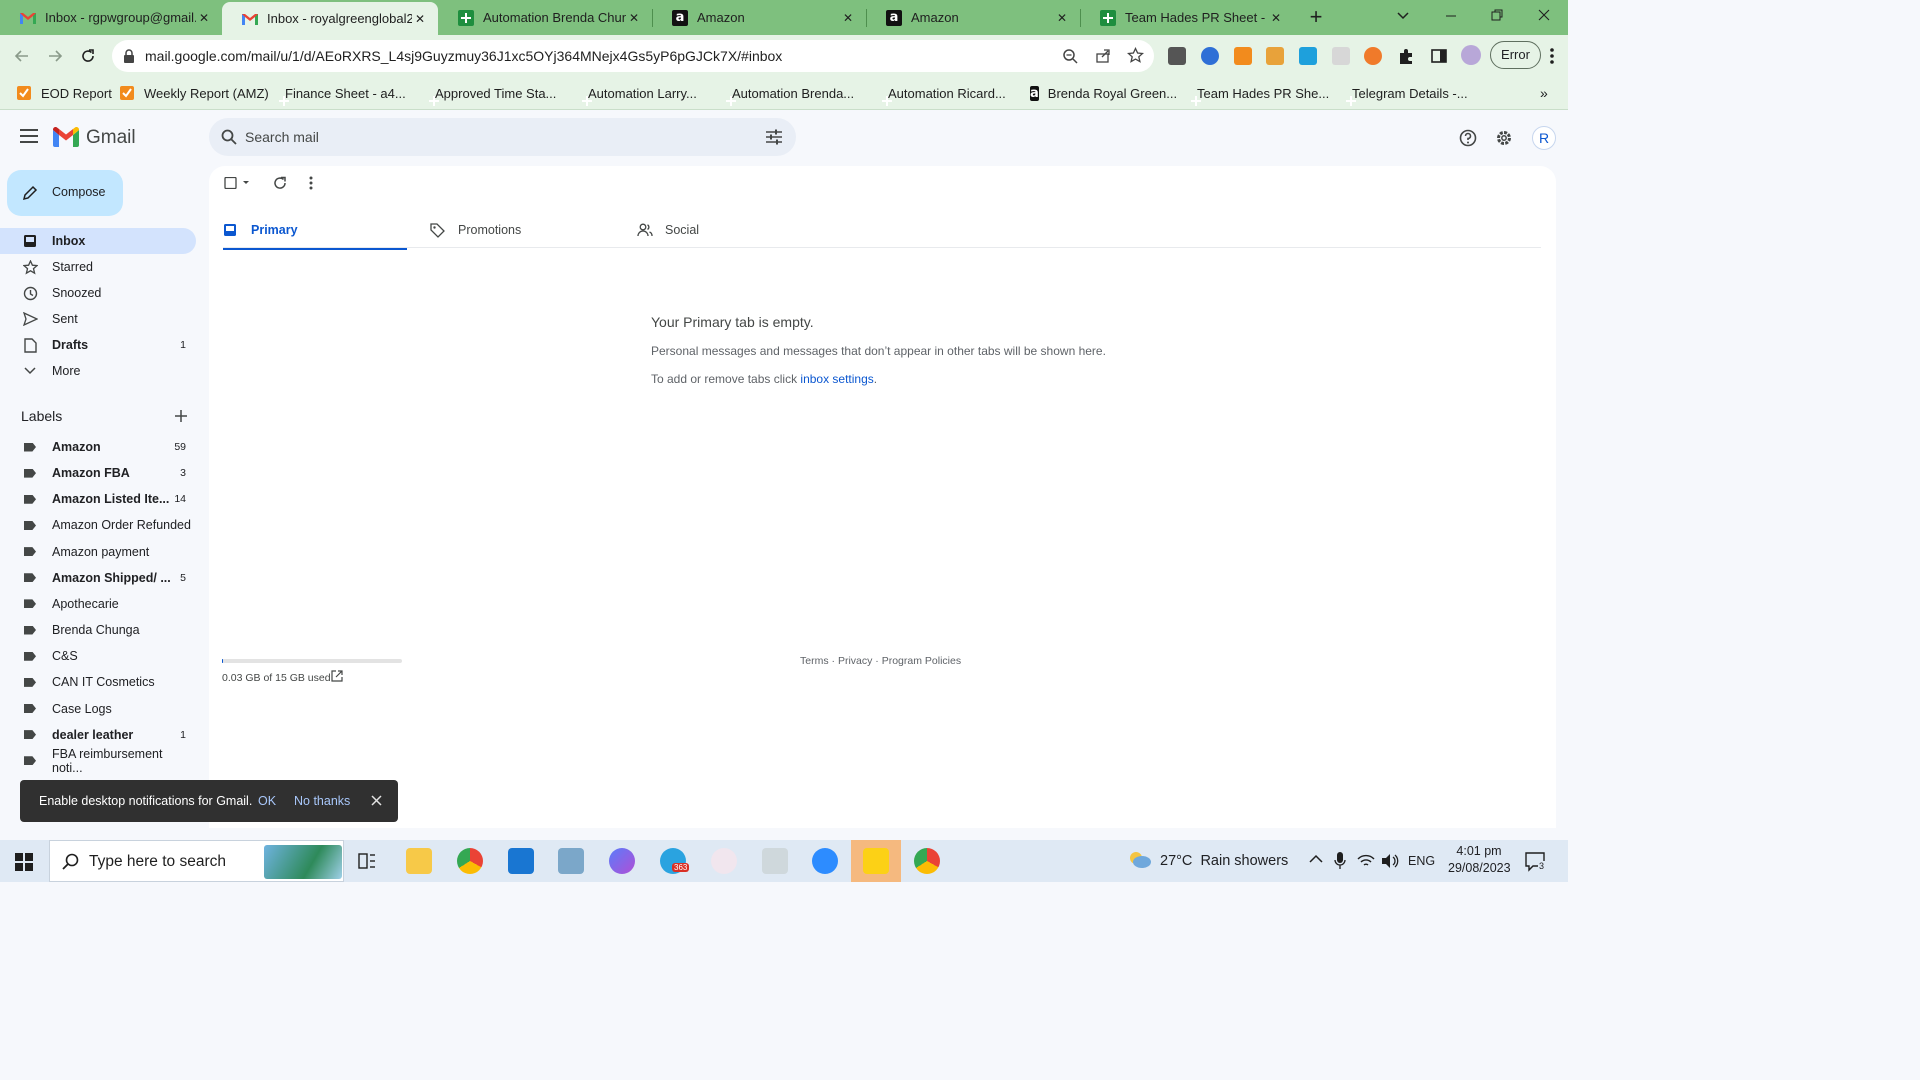  I want to click on taskbar-search-input: Type here to search, so click(157, 862).